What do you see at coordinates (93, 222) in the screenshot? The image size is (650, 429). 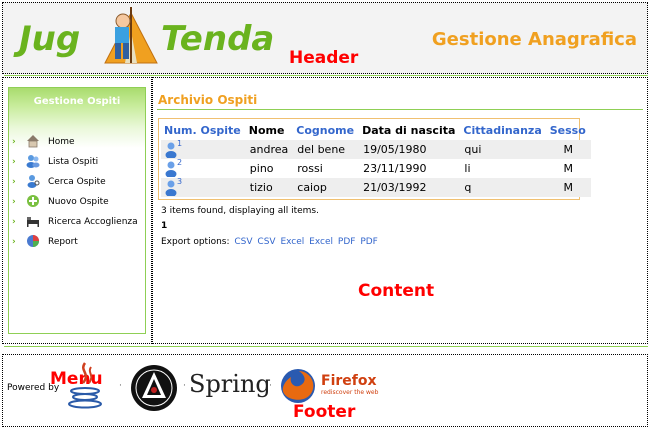 I see `menu-item-label: Ricerca Accoglienza` at bounding box center [93, 222].